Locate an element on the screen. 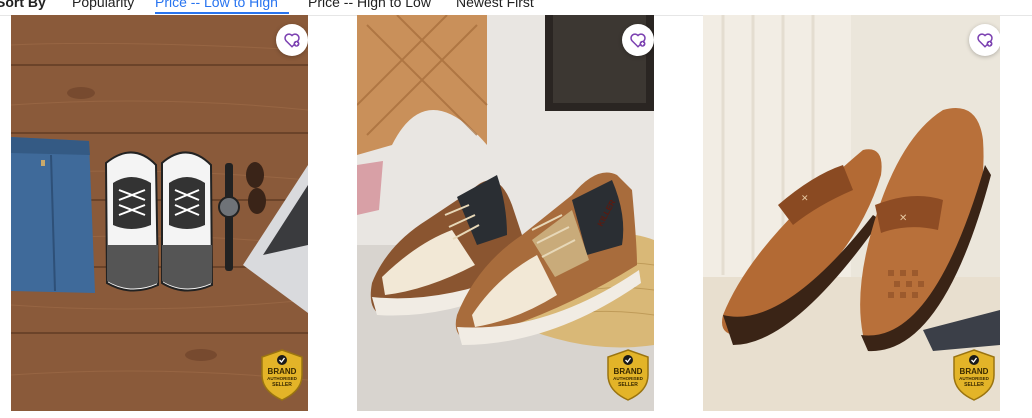  sort-label: Sort By is located at coordinates (23, 5).